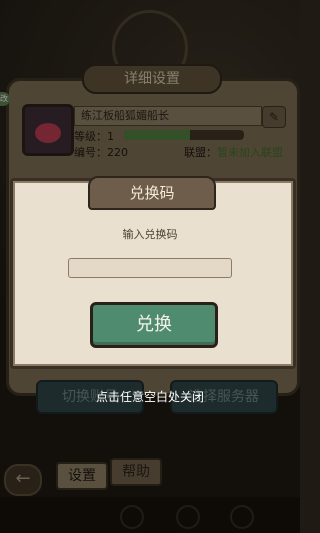 The height and width of the screenshot is (533, 320). Describe the element at coordinates (152, 193) in the screenshot. I see `dialog-title: 兑换码` at that location.